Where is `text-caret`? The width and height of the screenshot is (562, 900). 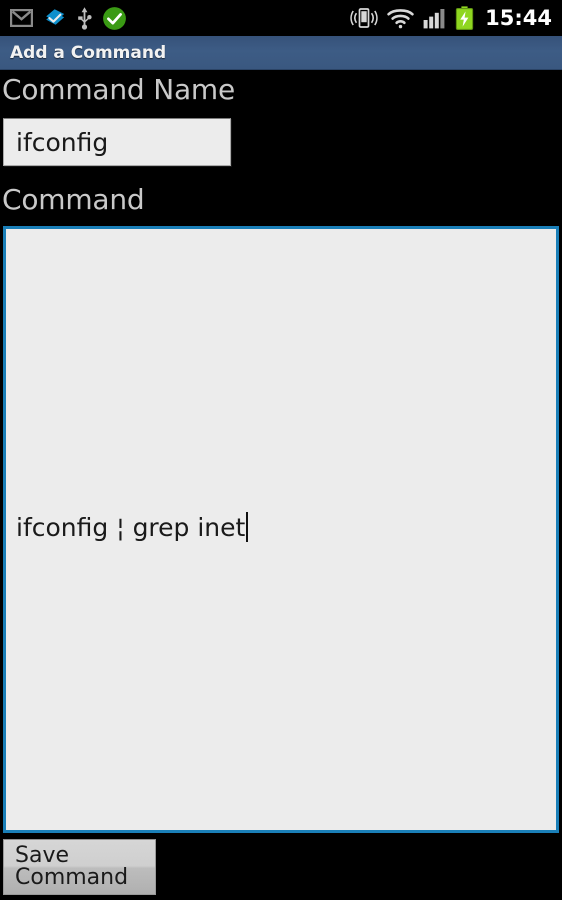 text-caret is located at coordinates (247, 527).